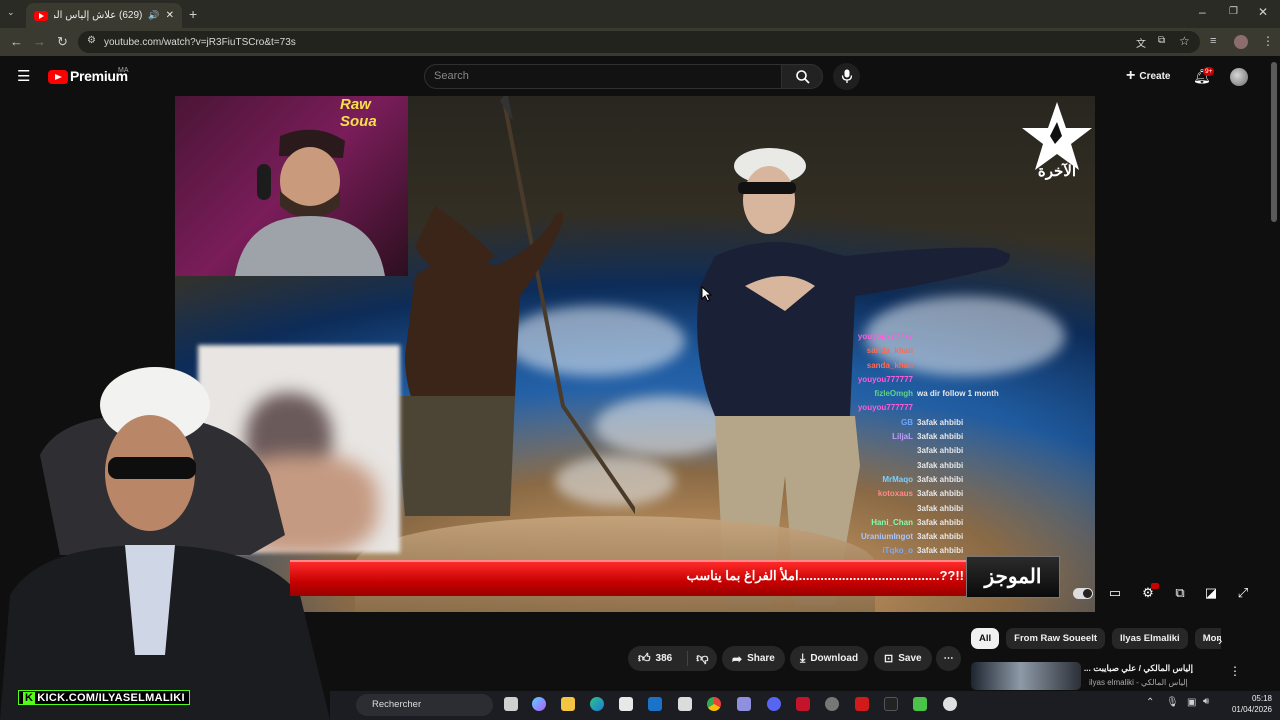  What do you see at coordinates (1243, 593) in the screenshot?
I see `fullscreen-icon: ⤢` at bounding box center [1243, 593].